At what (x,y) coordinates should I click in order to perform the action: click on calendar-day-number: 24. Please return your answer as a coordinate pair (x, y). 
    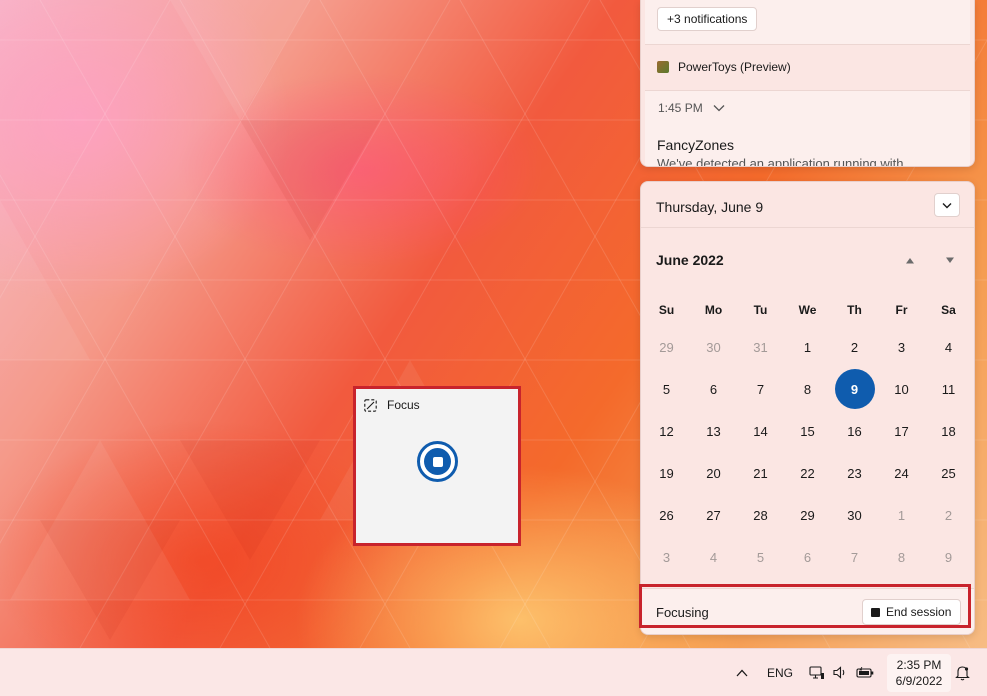
    Looking at the image, I should click on (901, 473).